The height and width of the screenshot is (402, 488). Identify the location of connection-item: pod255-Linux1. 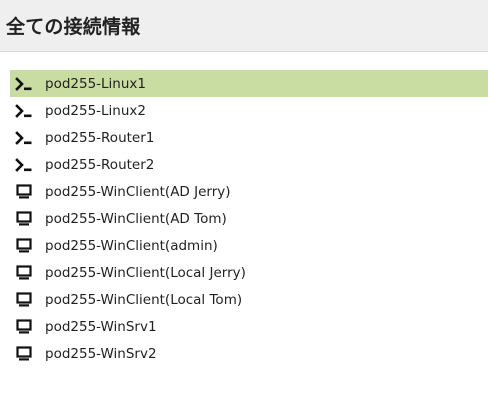
(249, 83).